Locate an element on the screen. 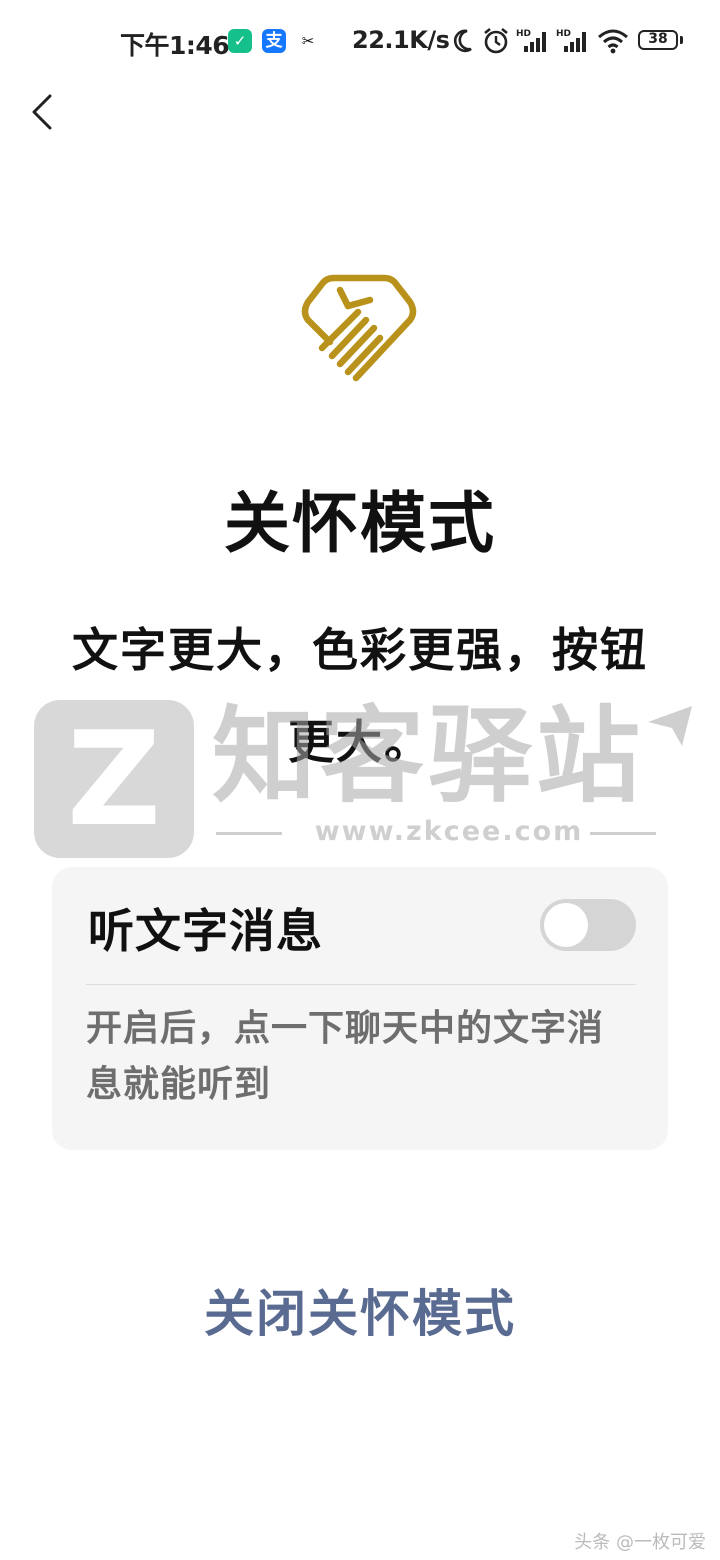 This screenshot has width=720, height=1560. chevron-left-icon is located at coordinates (42, 112).